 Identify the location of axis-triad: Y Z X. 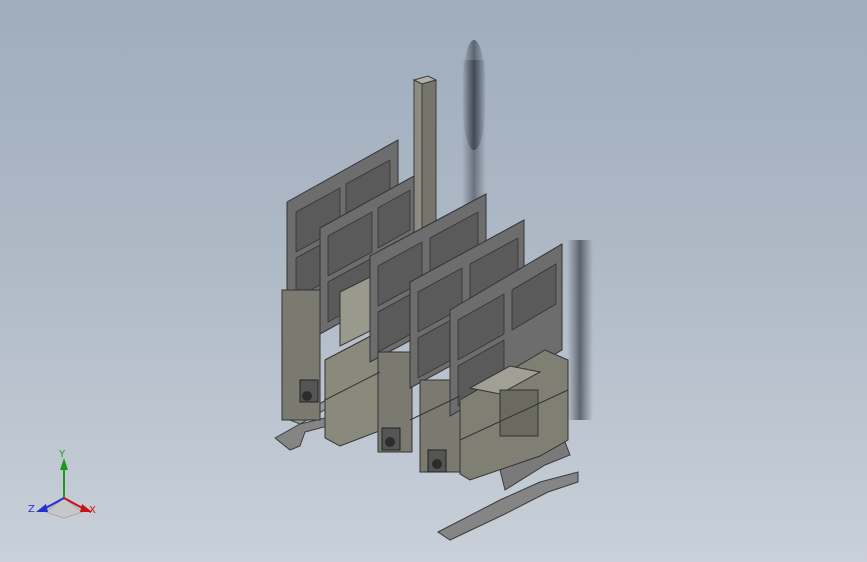
(64, 488).